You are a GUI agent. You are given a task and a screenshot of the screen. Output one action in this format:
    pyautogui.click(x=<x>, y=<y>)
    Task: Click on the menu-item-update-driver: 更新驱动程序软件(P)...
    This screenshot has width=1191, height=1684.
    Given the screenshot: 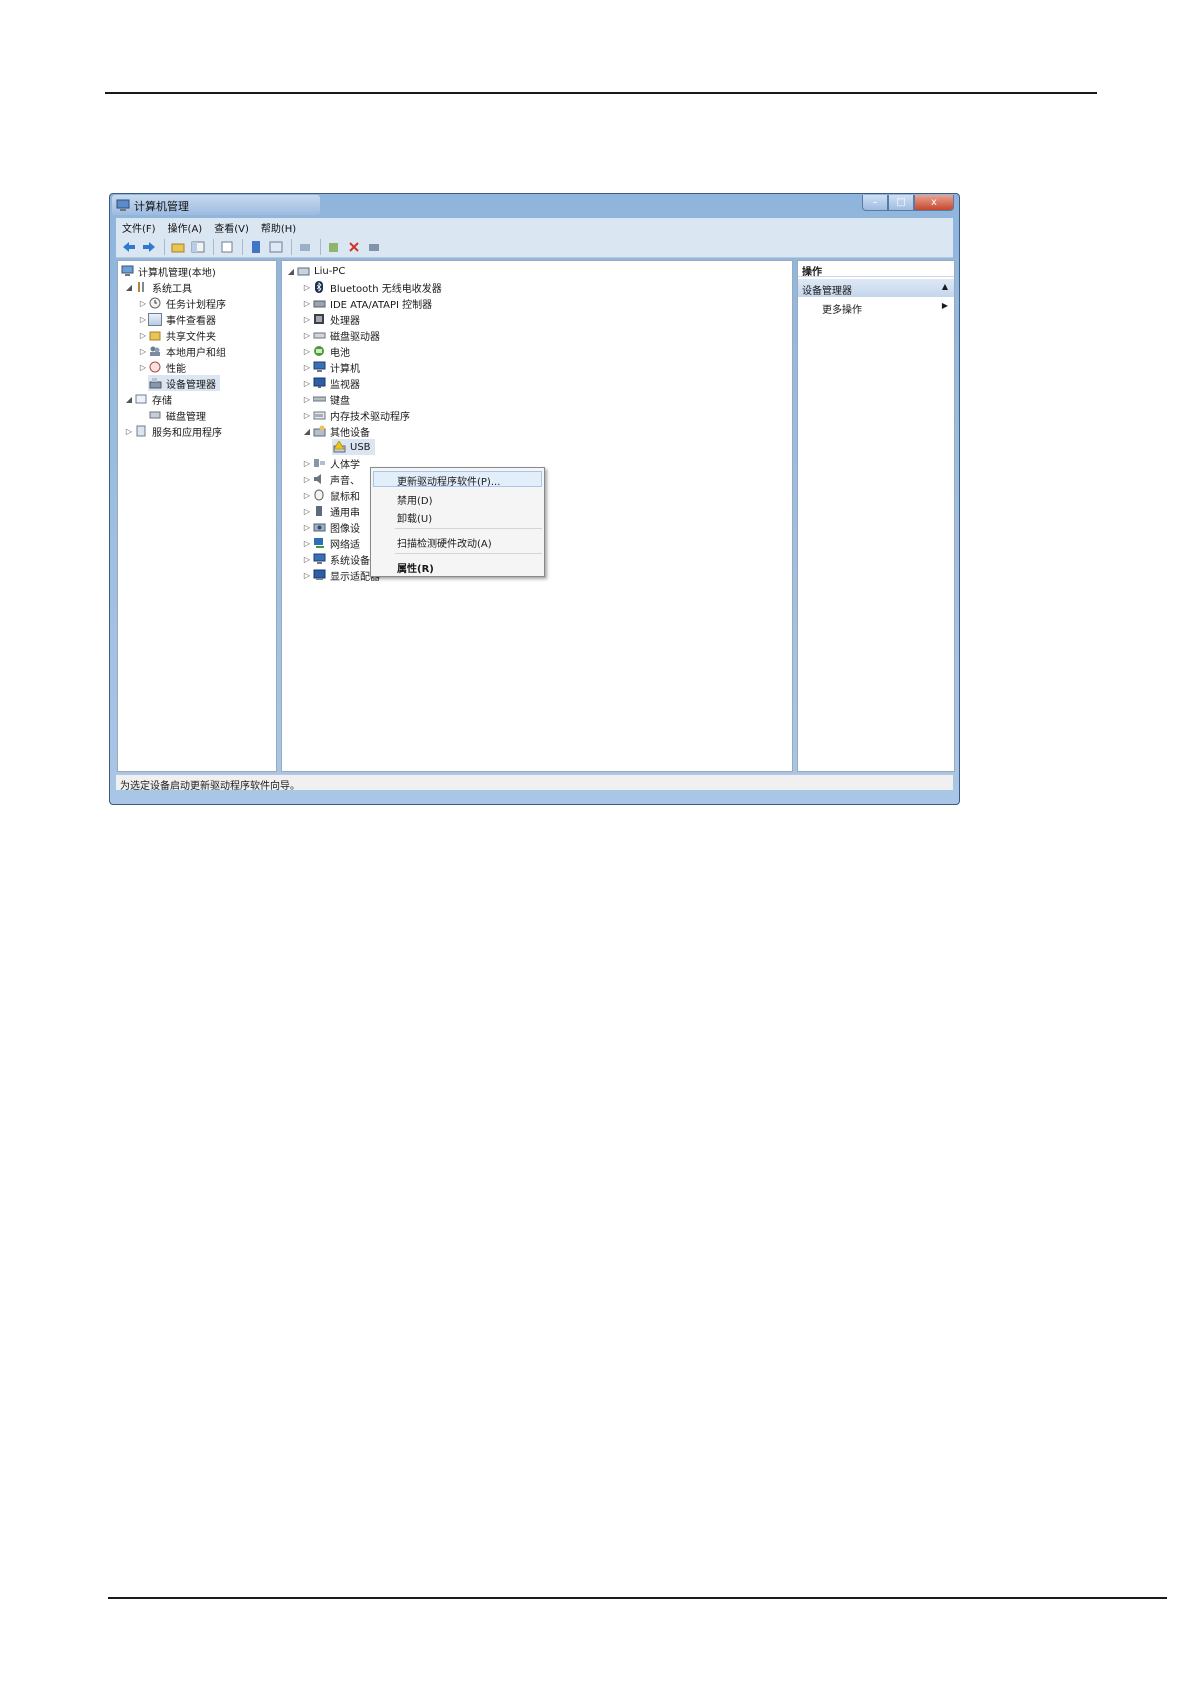 What is the action you would take?
    pyautogui.click(x=448, y=480)
    